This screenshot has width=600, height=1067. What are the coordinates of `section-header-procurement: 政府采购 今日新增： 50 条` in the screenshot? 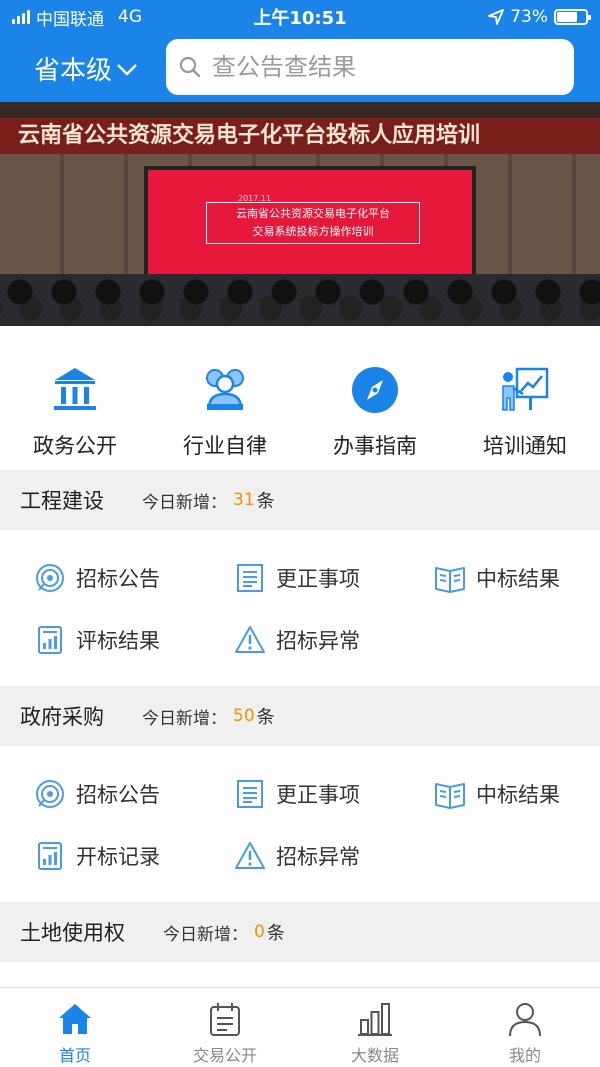 It's located at (300, 716).